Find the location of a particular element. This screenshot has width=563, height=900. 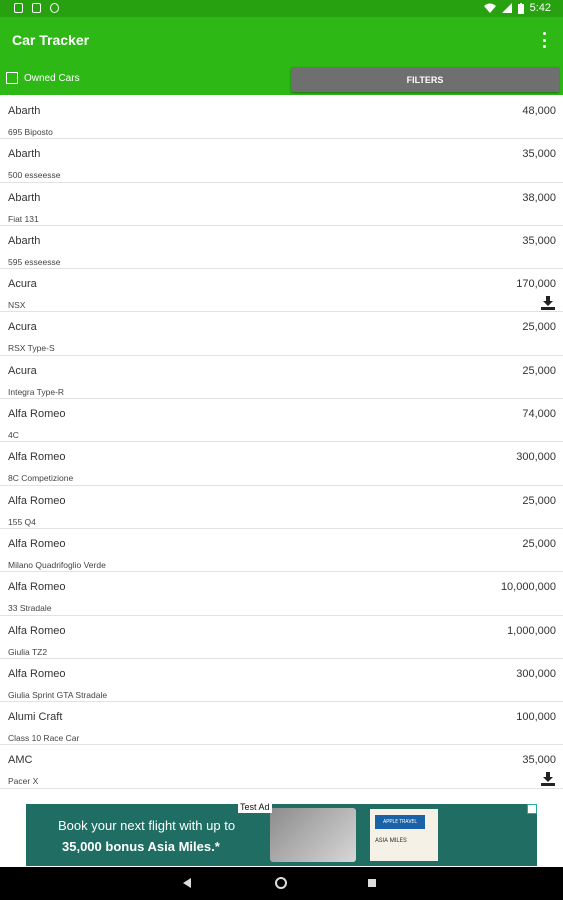

navigation-bar is located at coordinates (281, 883).